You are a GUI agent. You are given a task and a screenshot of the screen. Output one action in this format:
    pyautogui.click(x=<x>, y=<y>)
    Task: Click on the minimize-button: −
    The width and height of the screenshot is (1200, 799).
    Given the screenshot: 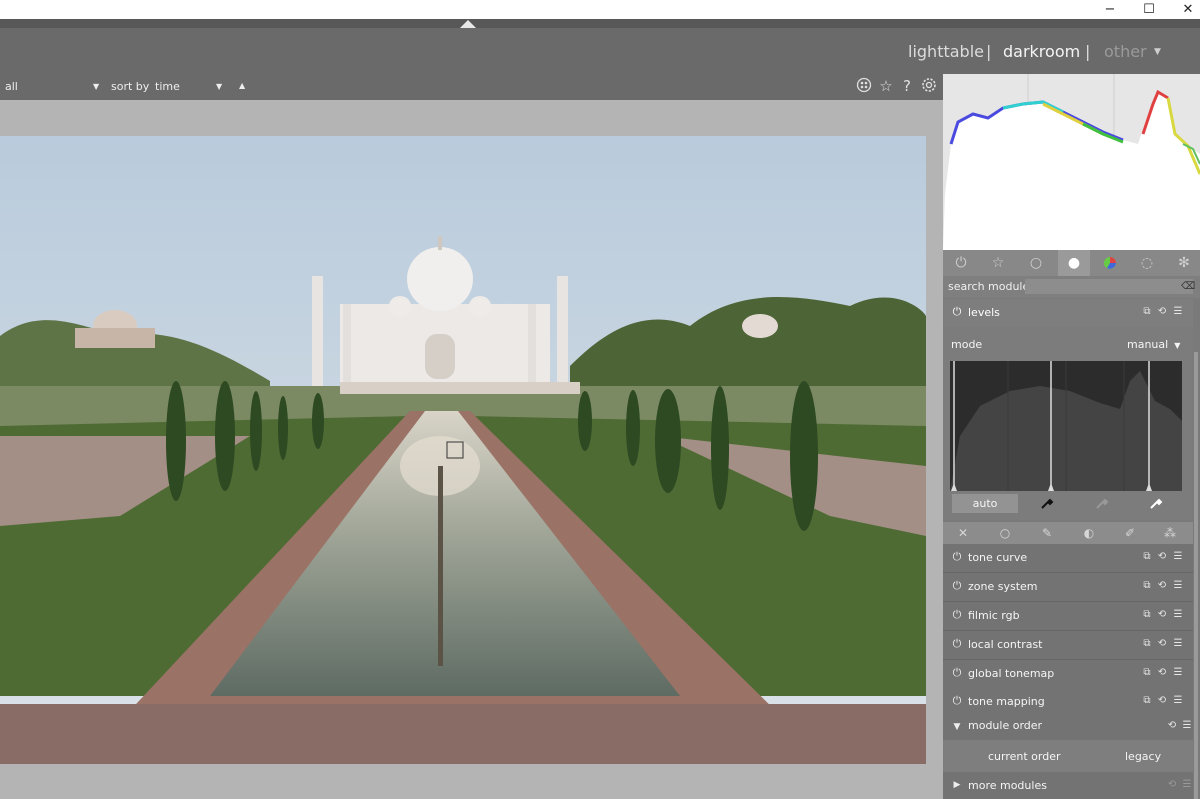 What is the action you would take?
    pyautogui.click(x=1110, y=9)
    